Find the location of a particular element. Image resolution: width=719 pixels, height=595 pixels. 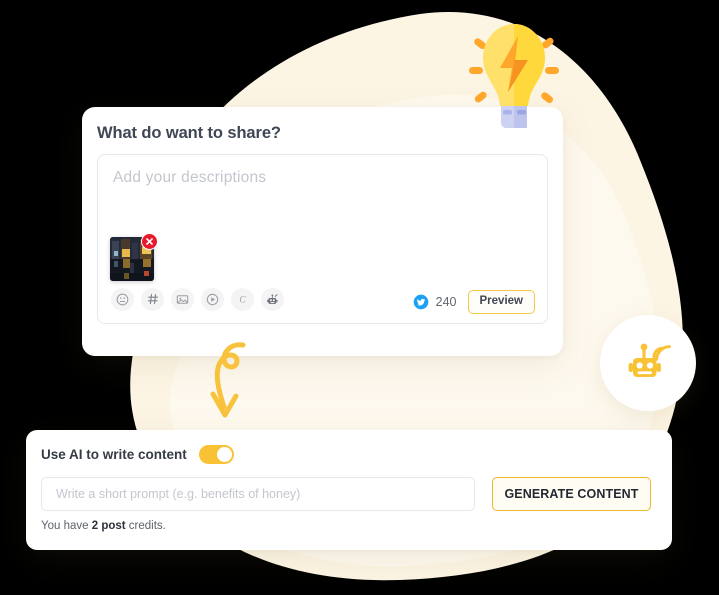

credits-amount: 2 post is located at coordinates (108, 526).